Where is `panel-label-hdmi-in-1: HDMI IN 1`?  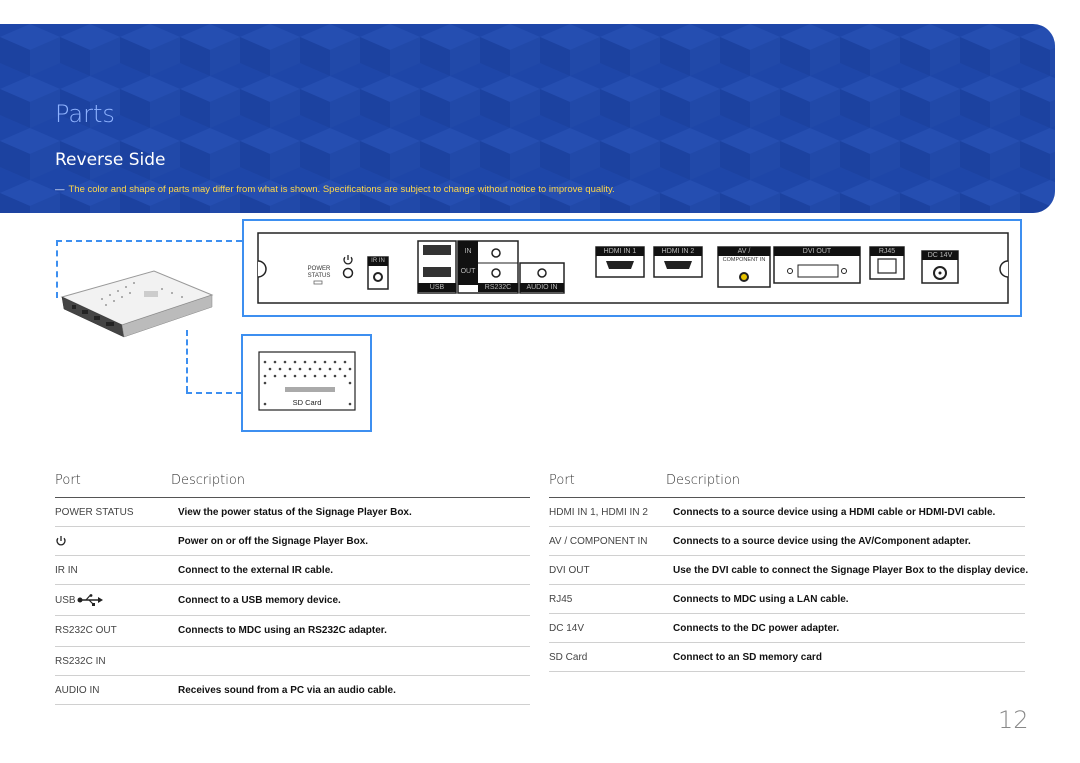
panel-label-hdmi-in-1: HDMI IN 1 is located at coordinates (620, 251).